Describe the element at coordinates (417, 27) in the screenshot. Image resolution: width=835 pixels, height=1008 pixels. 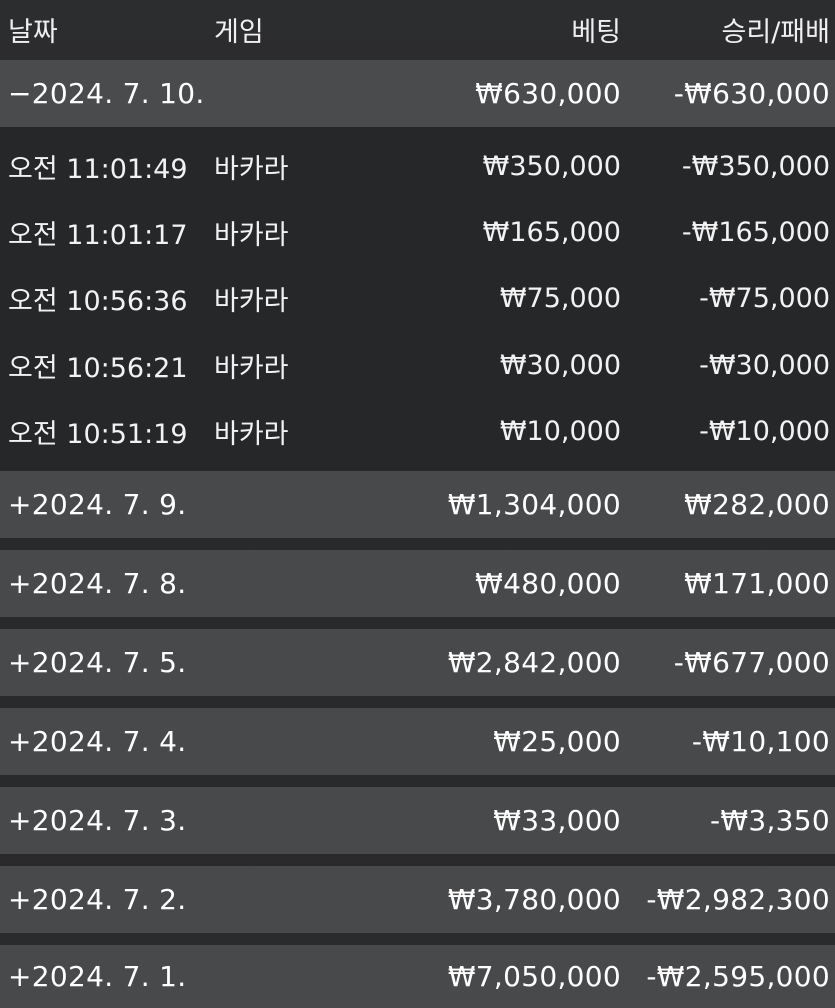
I see `table-header: 날짜 게임 베팅 승리/패배` at that location.